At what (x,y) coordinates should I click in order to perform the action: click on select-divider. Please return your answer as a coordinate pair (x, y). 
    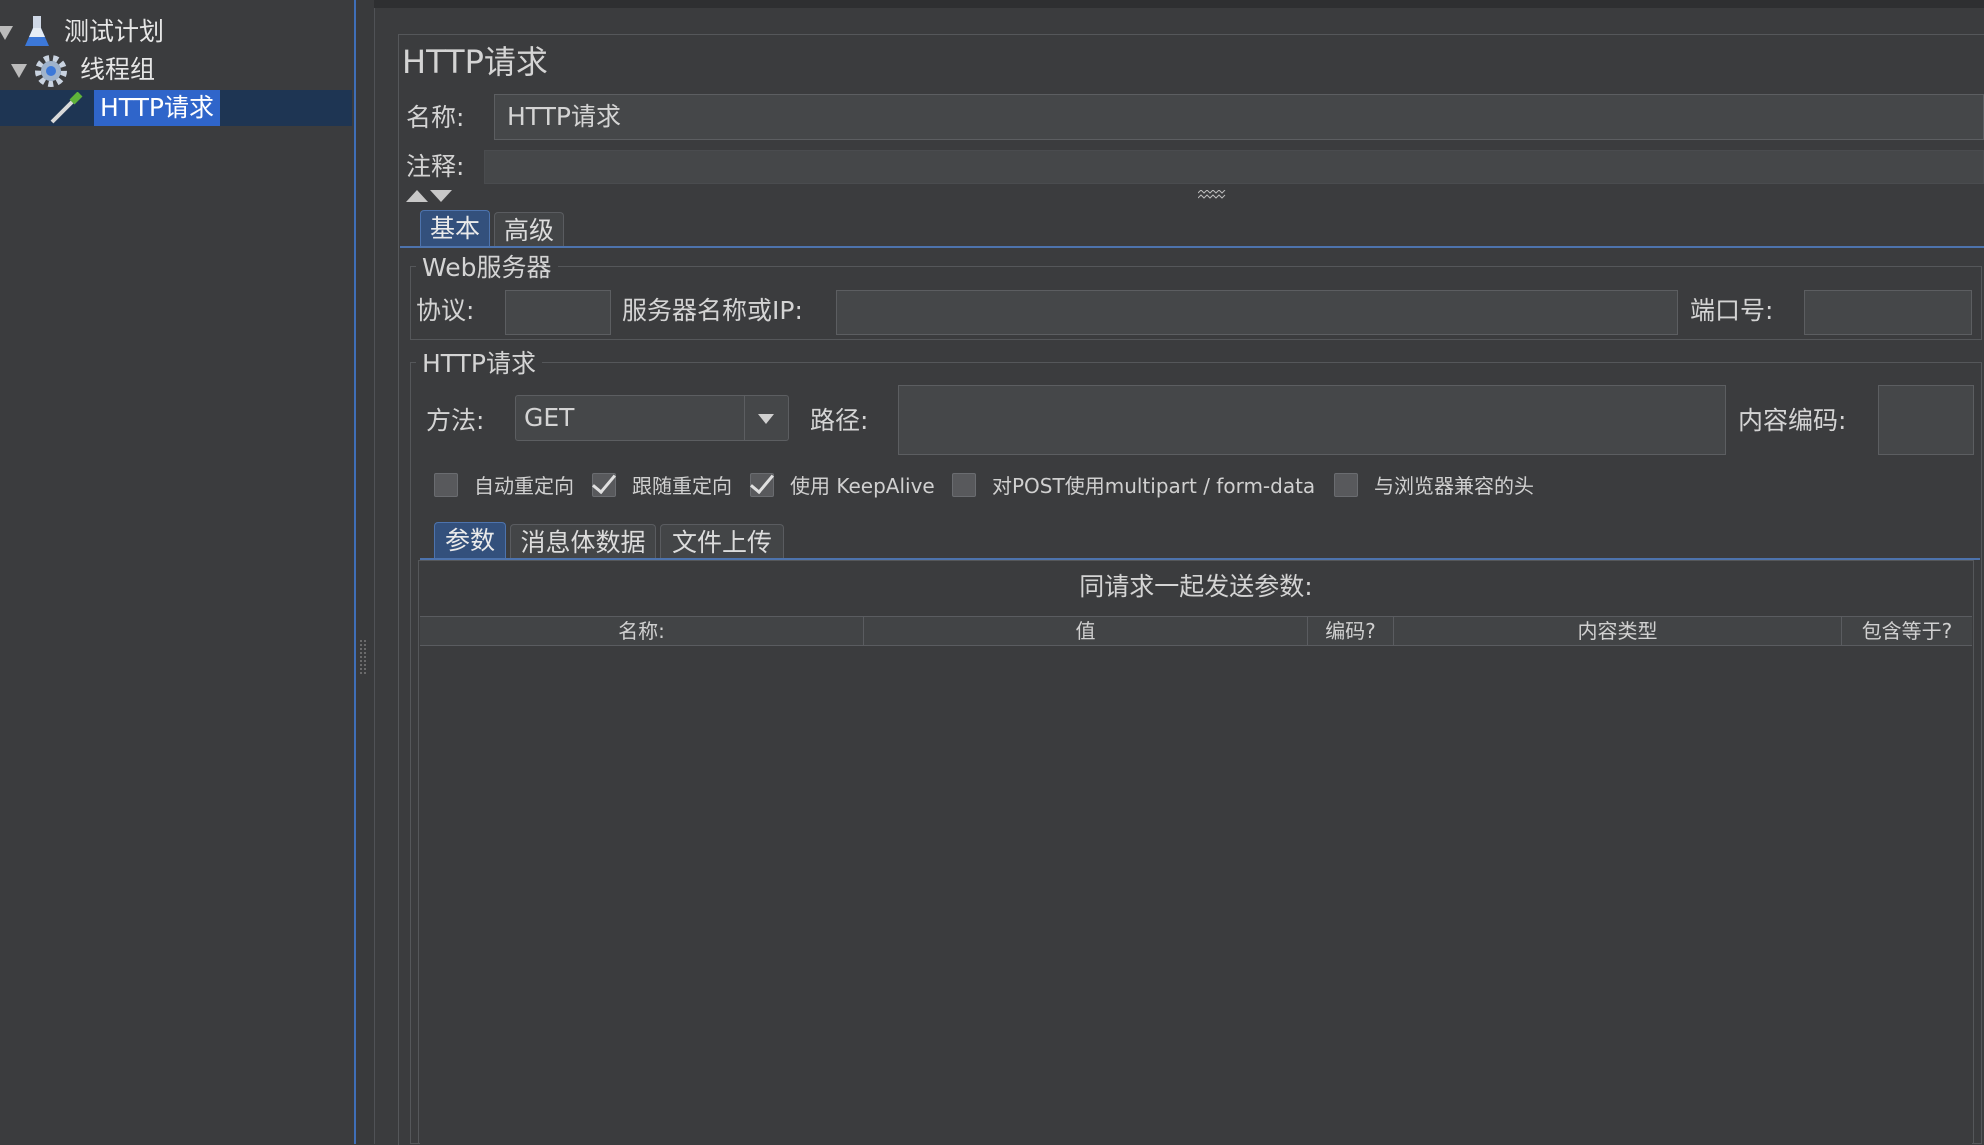
    Looking at the image, I should click on (744, 418).